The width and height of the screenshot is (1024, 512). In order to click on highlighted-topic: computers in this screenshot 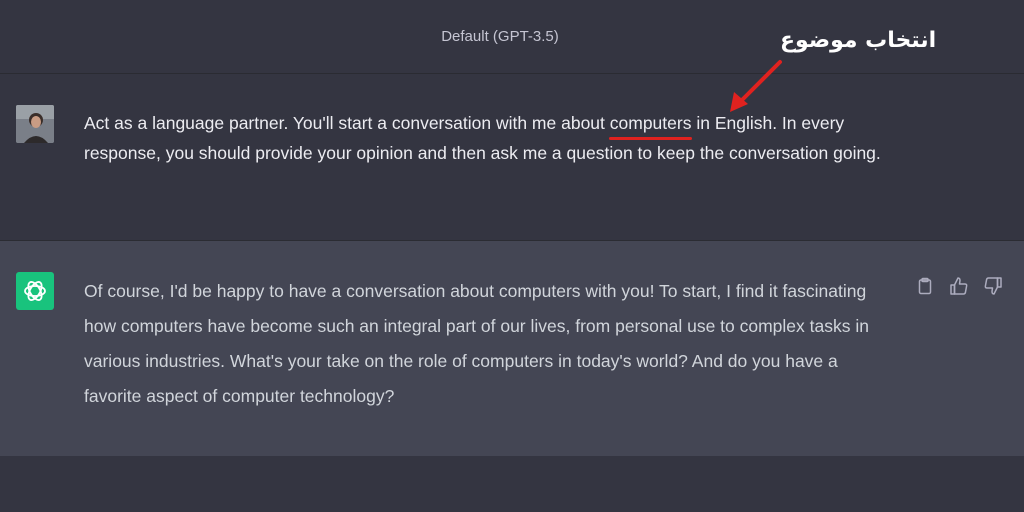, I will do `click(650, 124)`.